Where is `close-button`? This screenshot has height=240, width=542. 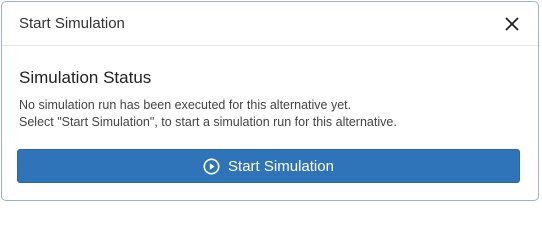 close-button is located at coordinates (512, 24).